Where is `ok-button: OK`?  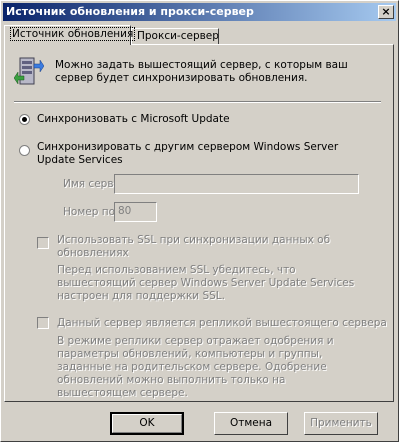 ok-button: OK is located at coordinates (147, 423).